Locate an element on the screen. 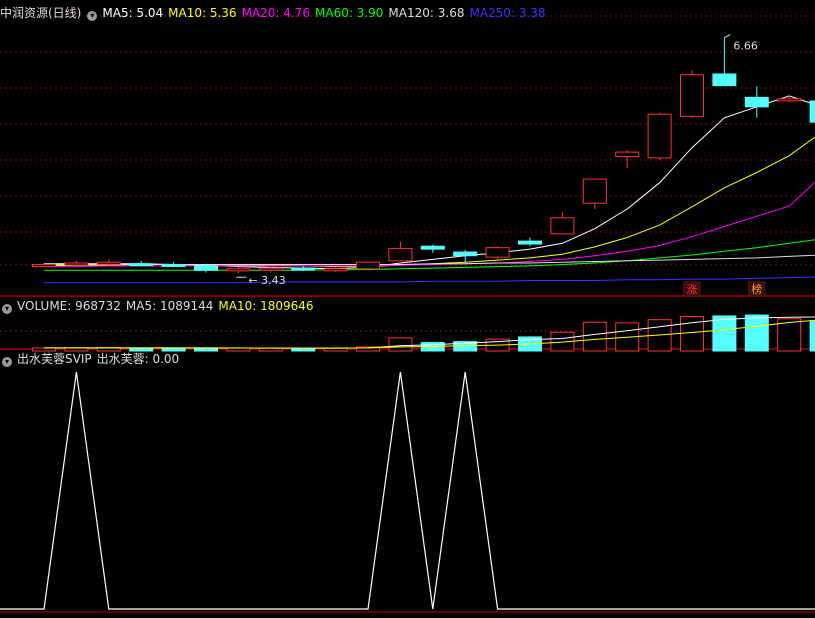 The height and width of the screenshot is (618, 815). volume-panel-header: ▾ VOLUME: 968732 MA5: 1089144 MA10: 1809646 is located at coordinates (159, 306).